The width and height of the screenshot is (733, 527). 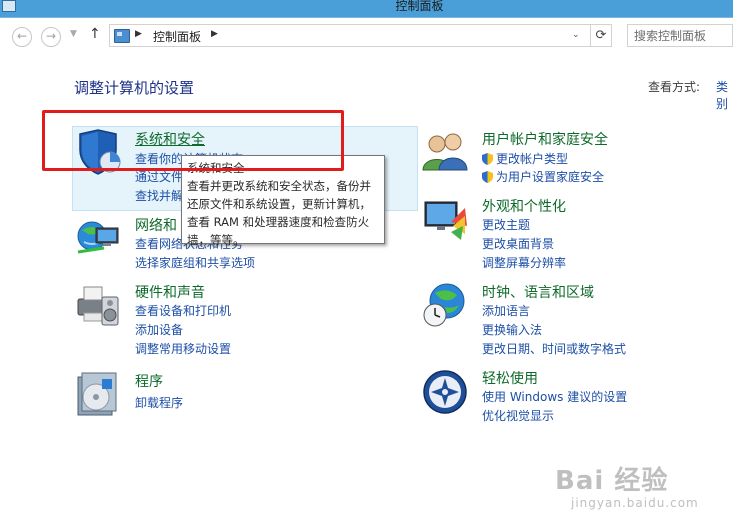 I want to click on link-family-safety: 为用户设置家庭安全, so click(x=543, y=176).